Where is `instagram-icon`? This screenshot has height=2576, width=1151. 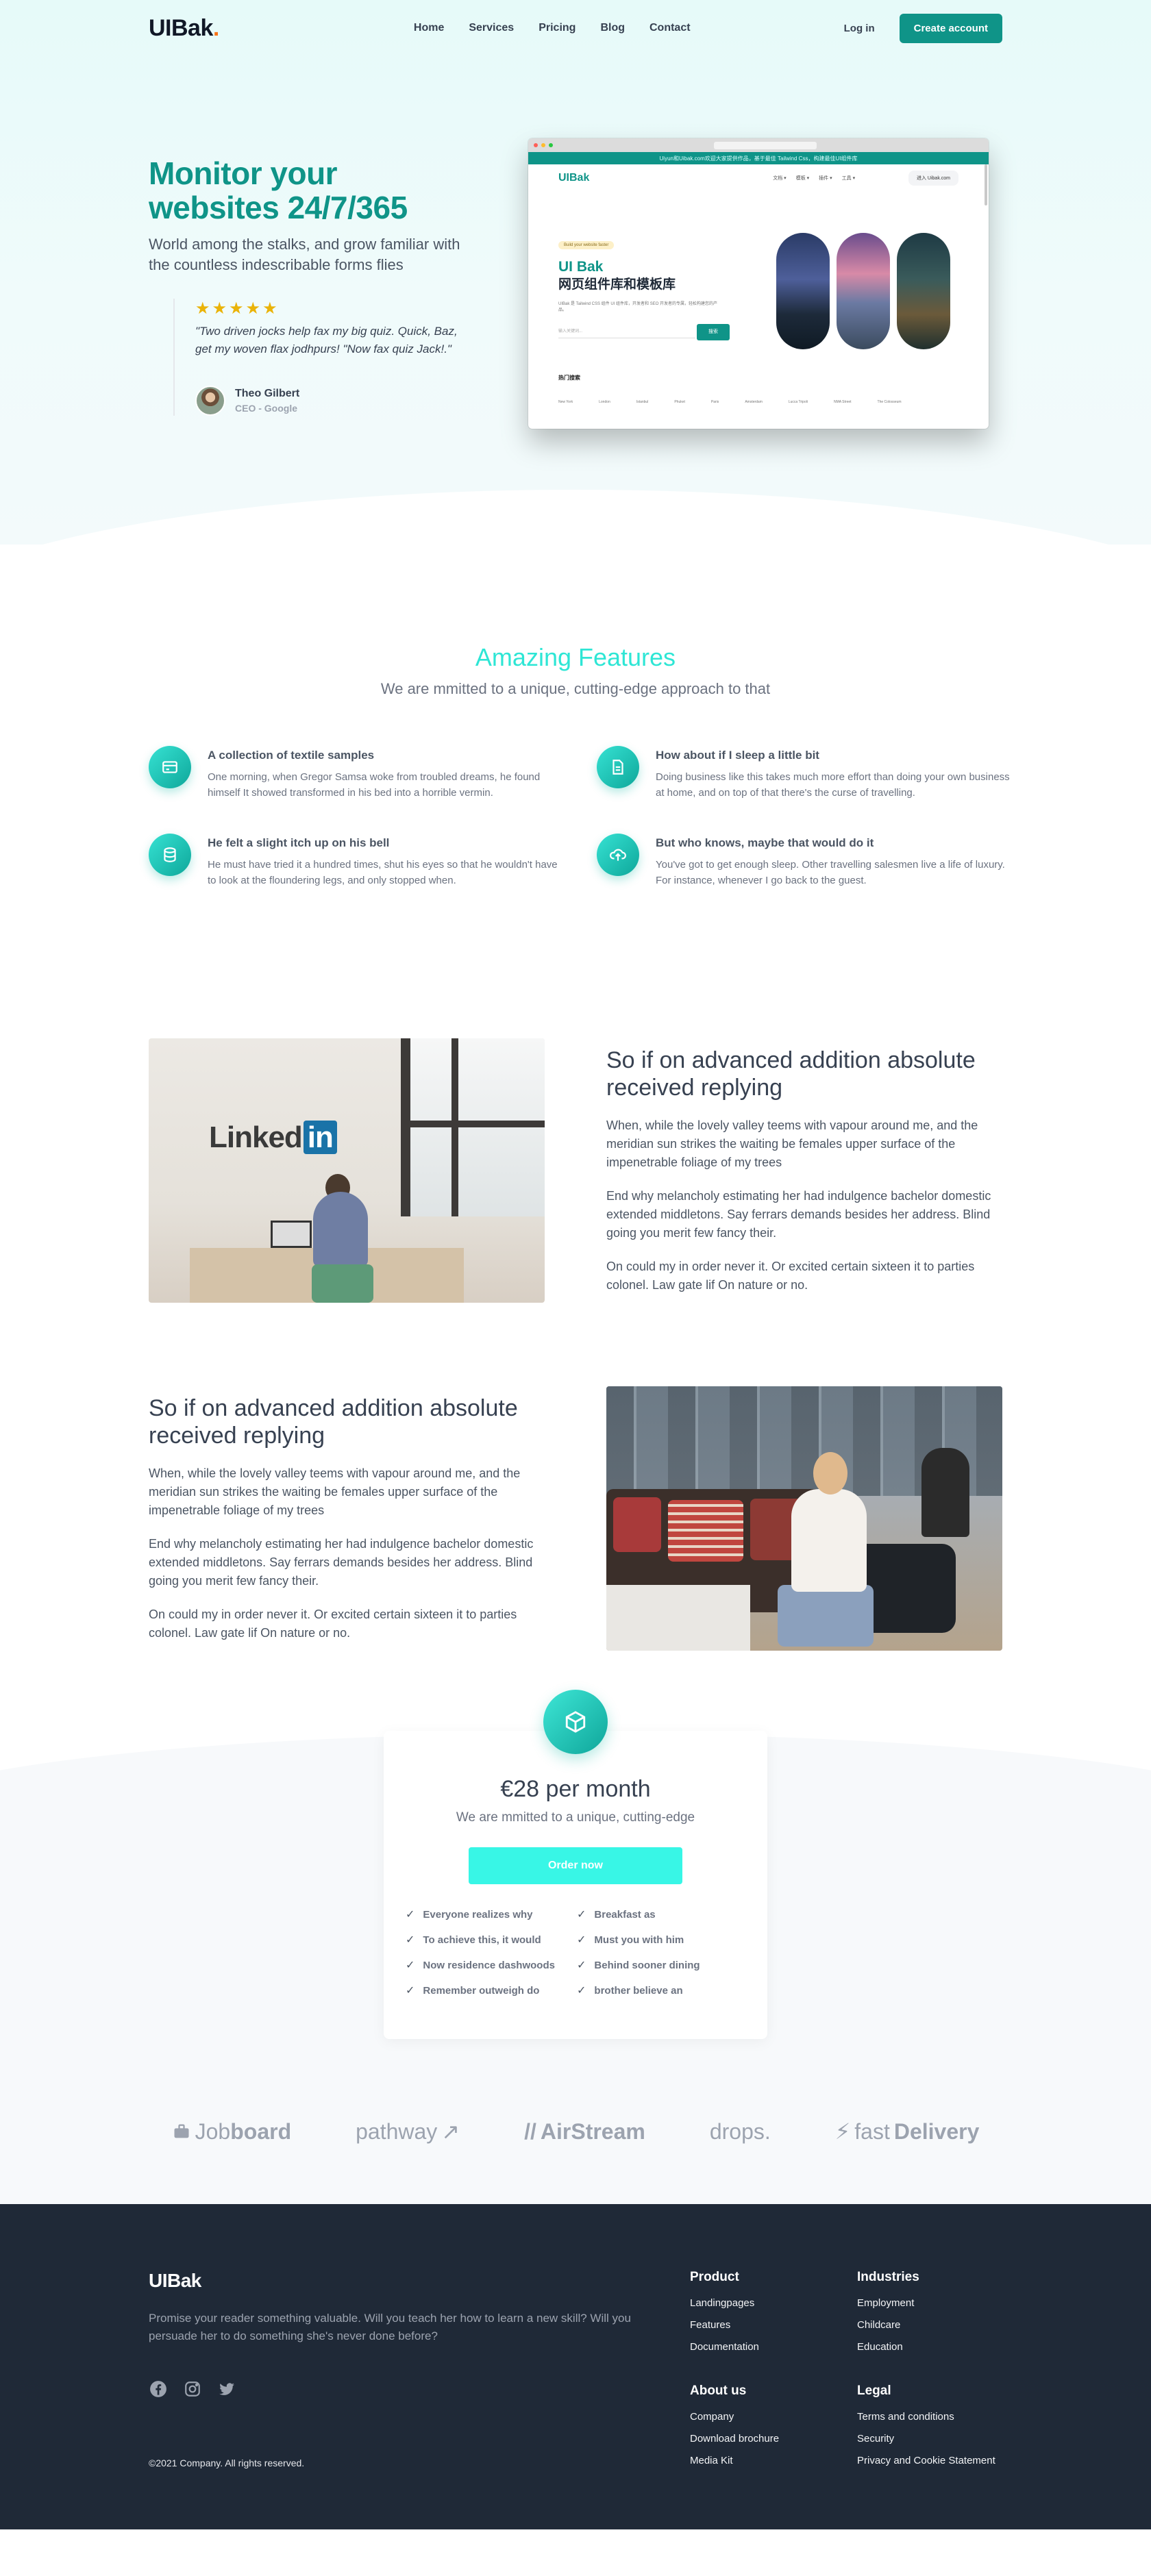
instagram-icon is located at coordinates (192, 2389).